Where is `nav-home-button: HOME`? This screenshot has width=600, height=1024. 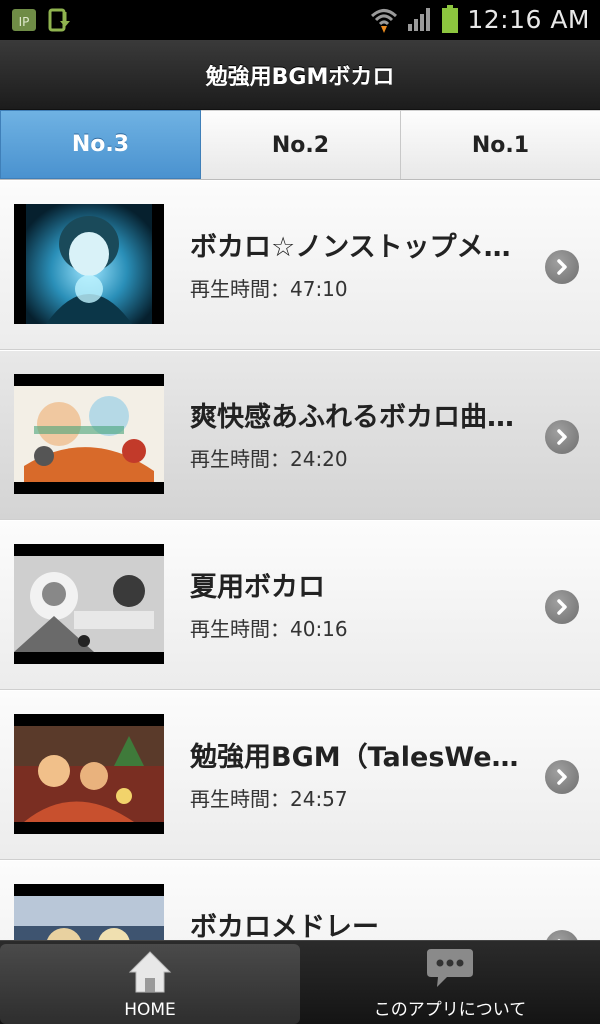
nav-home-button: HOME is located at coordinates (150, 984).